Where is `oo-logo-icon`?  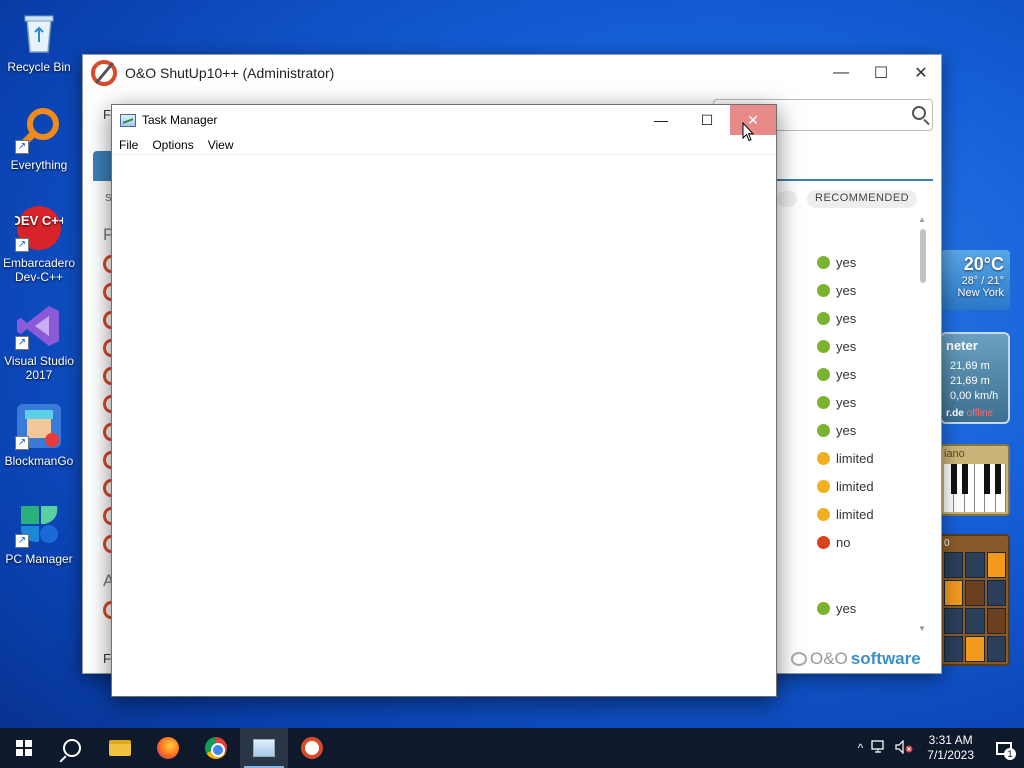 oo-logo-icon is located at coordinates (799, 659).